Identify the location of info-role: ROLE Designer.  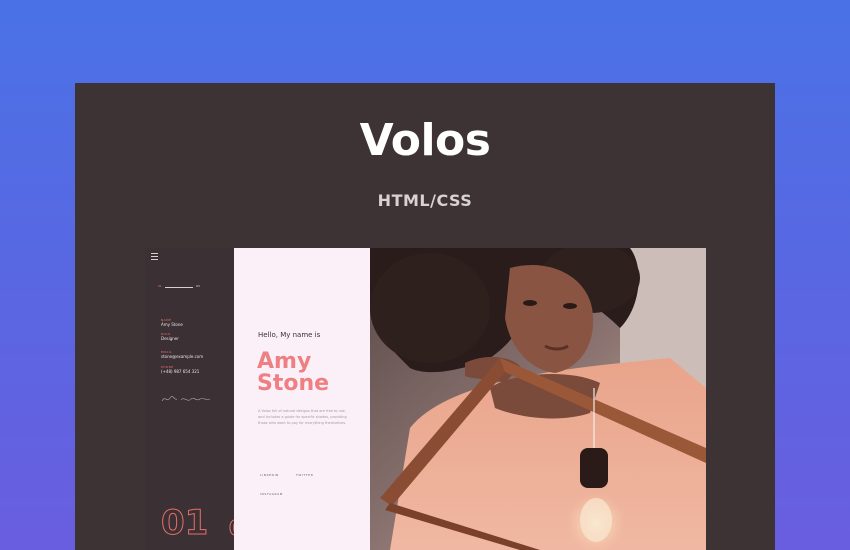
(170, 336).